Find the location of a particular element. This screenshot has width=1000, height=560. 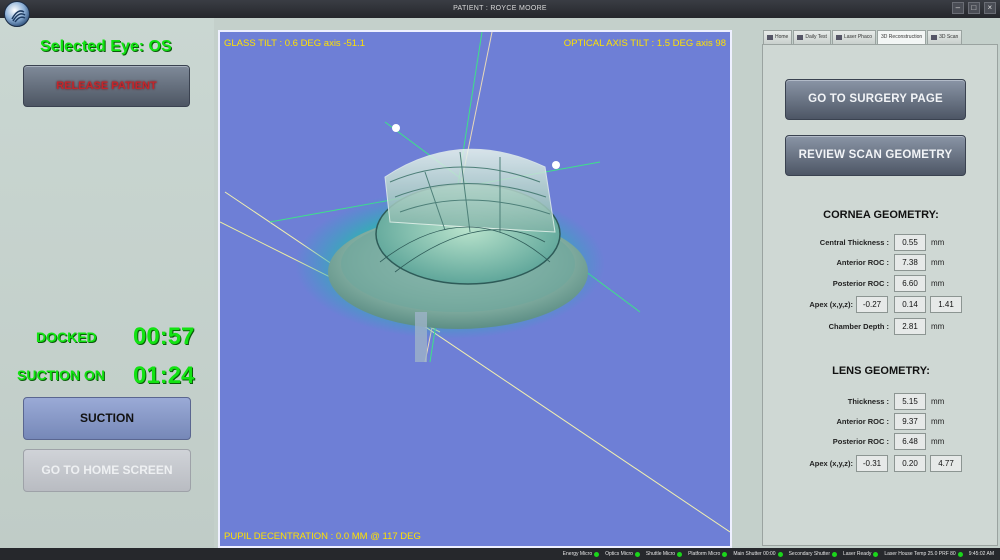

review-scan-geometry-button: REVIEW SCAN GEOMETRY is located at coordinates (875, 155).